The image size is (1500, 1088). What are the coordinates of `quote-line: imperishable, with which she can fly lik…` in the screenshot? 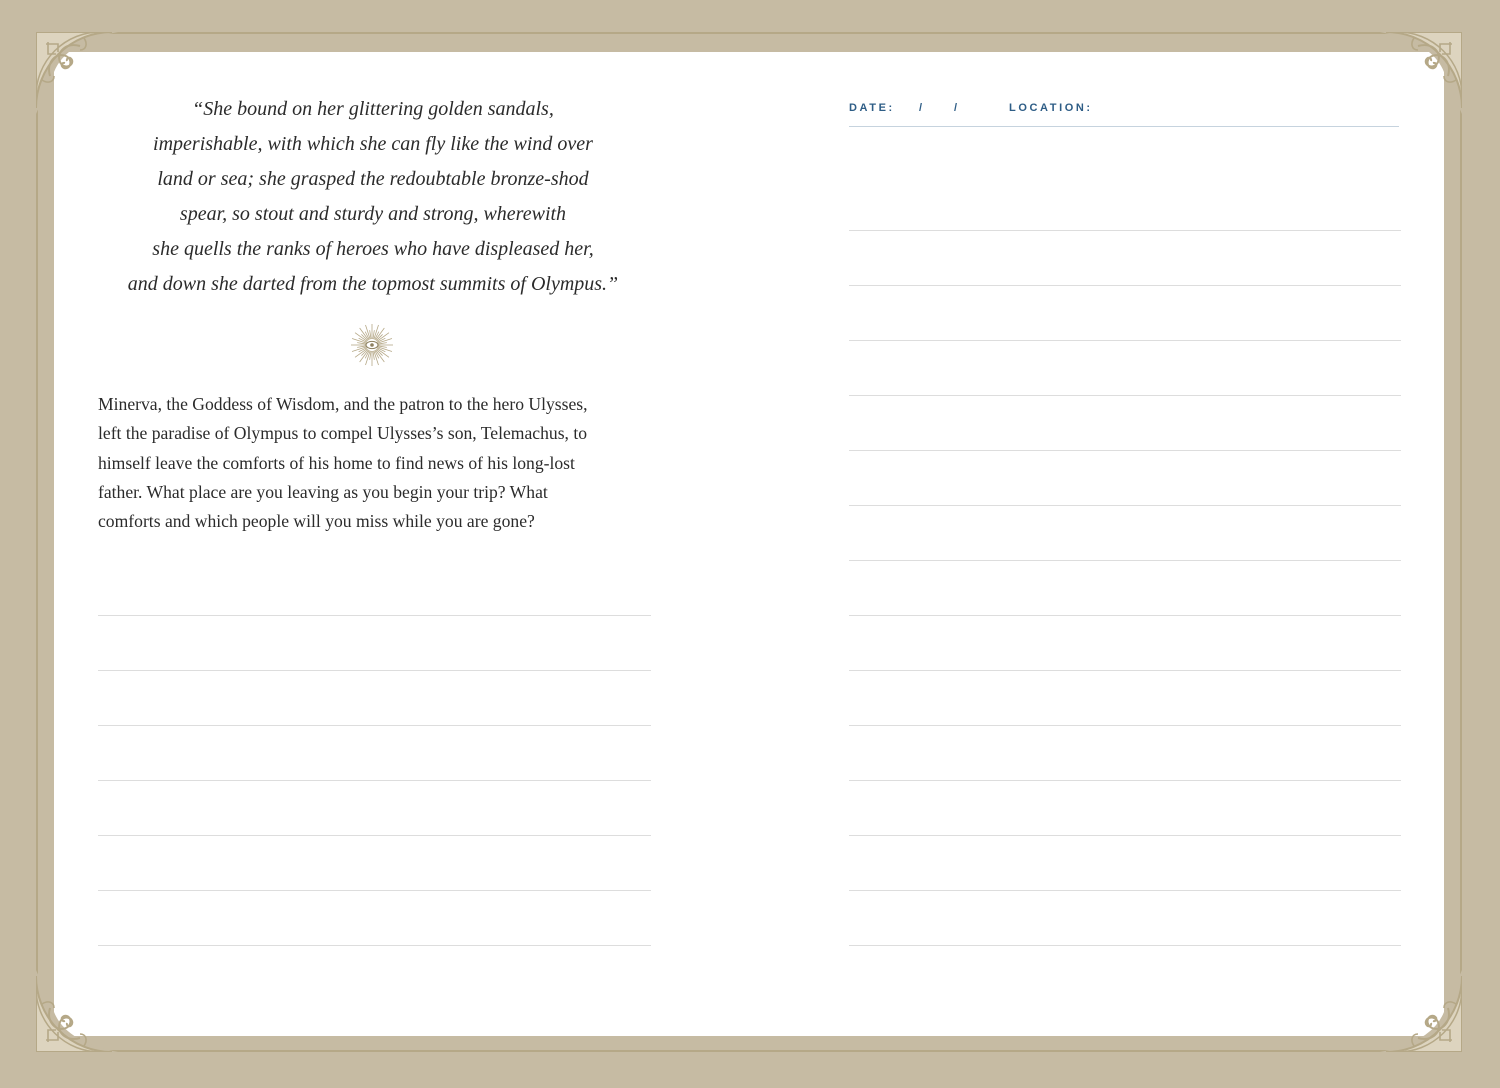 It's located at (373, 144).